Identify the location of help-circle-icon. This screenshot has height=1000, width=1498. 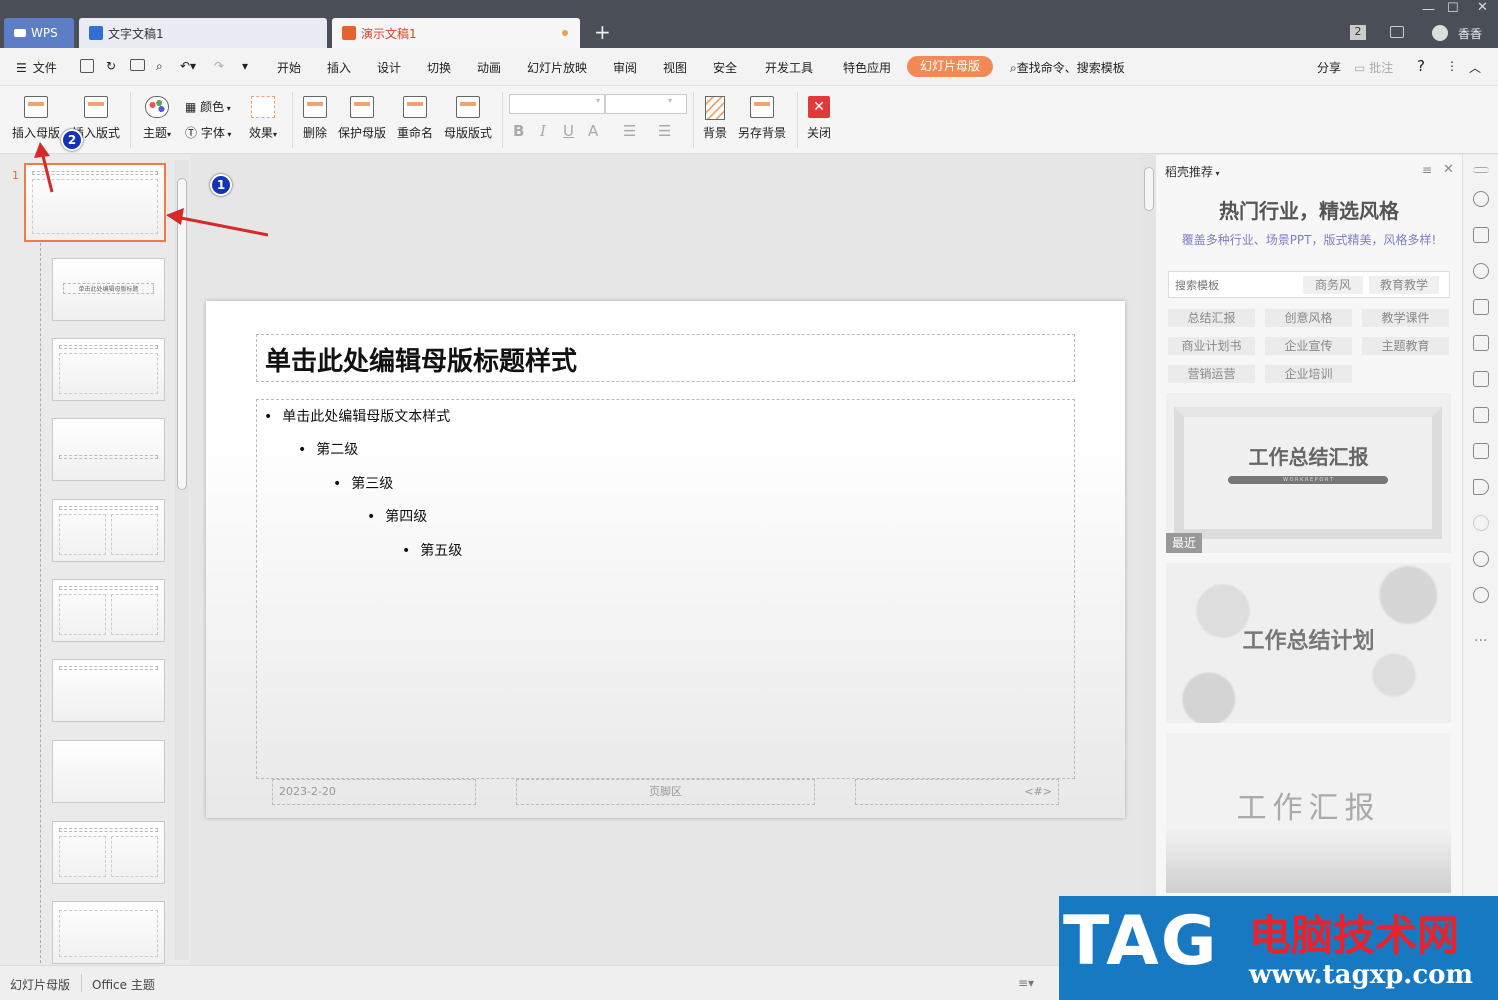
(1481, 595).